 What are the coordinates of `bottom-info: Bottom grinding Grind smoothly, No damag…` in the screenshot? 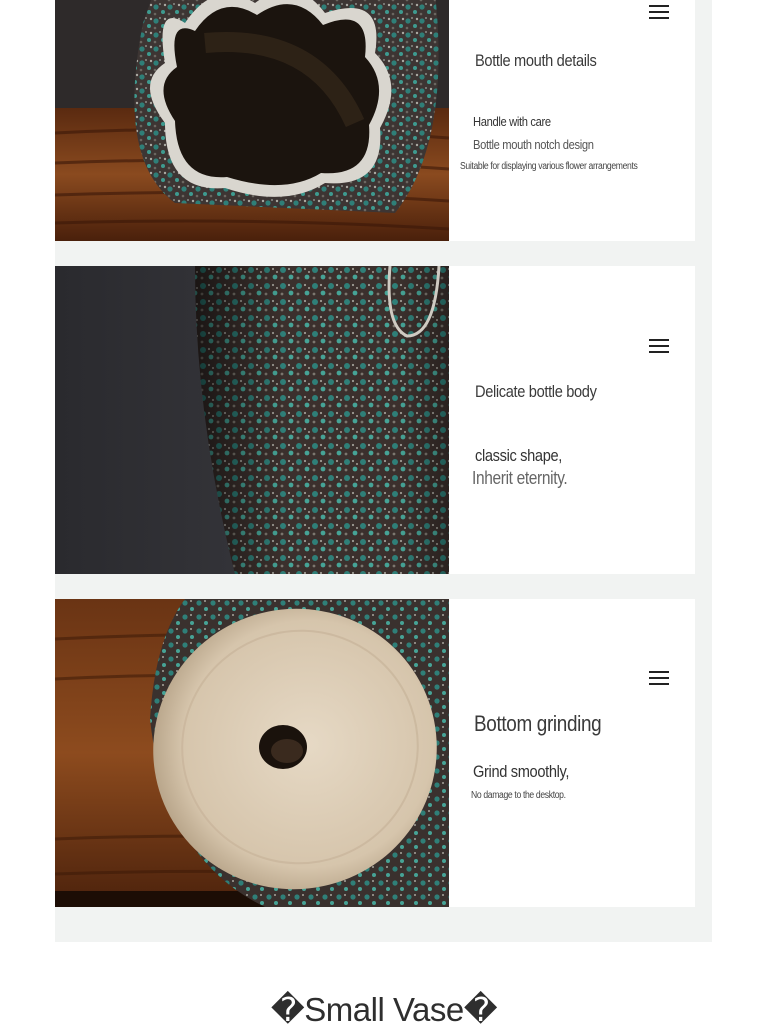 It's located at (572, 753).